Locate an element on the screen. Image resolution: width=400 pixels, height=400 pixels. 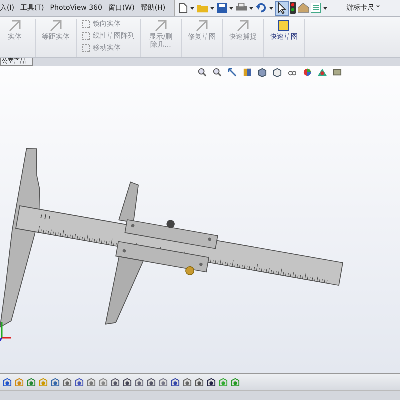
undo-icon is located at coordinates (261, 8).